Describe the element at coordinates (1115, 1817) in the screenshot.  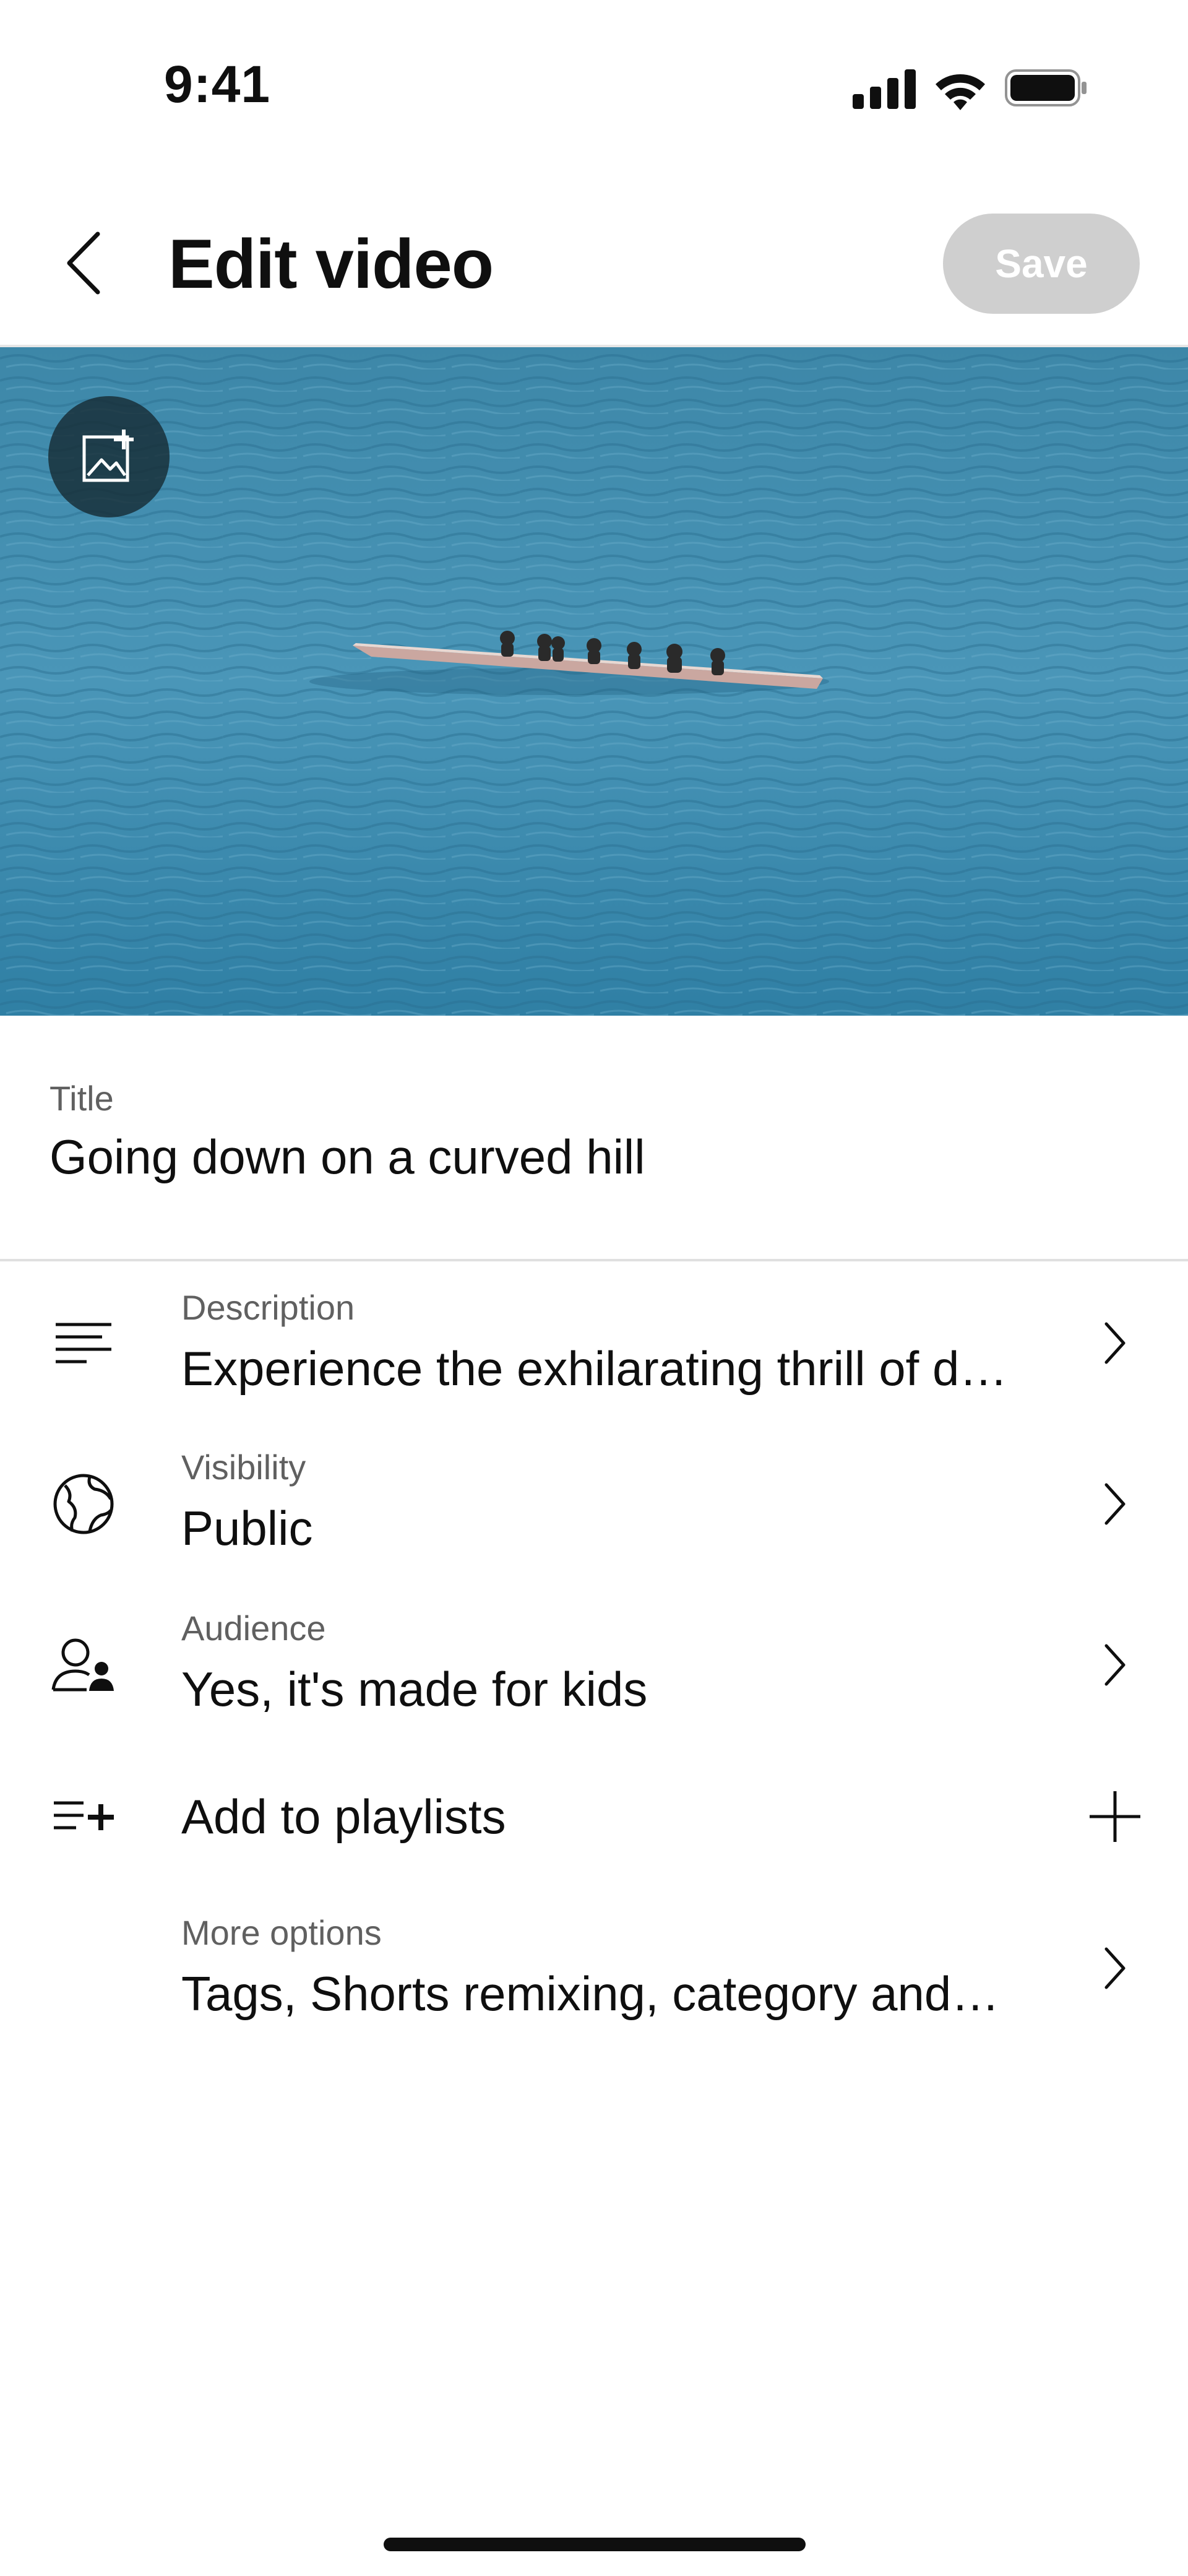
I see `plus-icon` at that location.